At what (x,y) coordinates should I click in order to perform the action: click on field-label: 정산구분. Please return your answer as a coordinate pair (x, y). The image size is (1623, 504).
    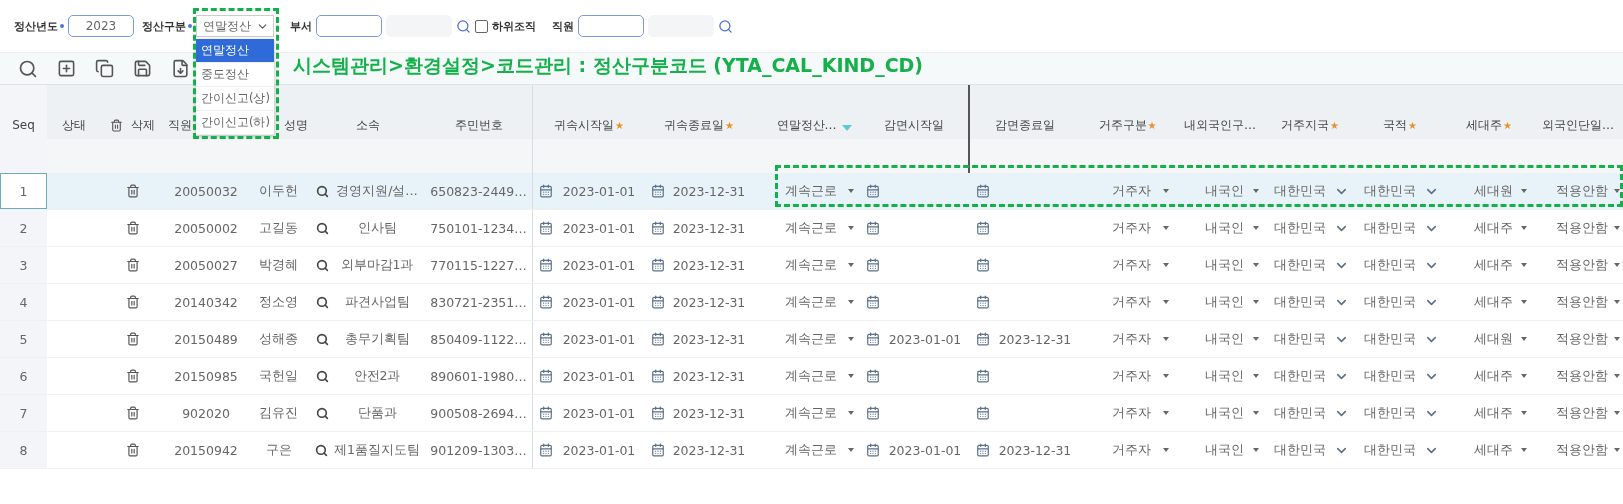
    Looking at the image, I should click on (167, 26).